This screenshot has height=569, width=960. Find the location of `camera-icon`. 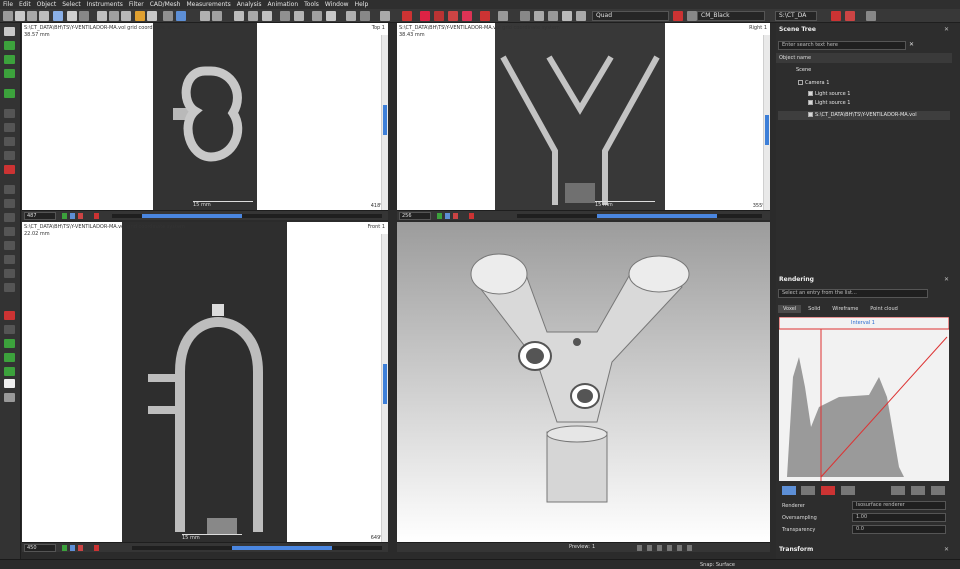

camera-icon is located at coordinates (659, 548).